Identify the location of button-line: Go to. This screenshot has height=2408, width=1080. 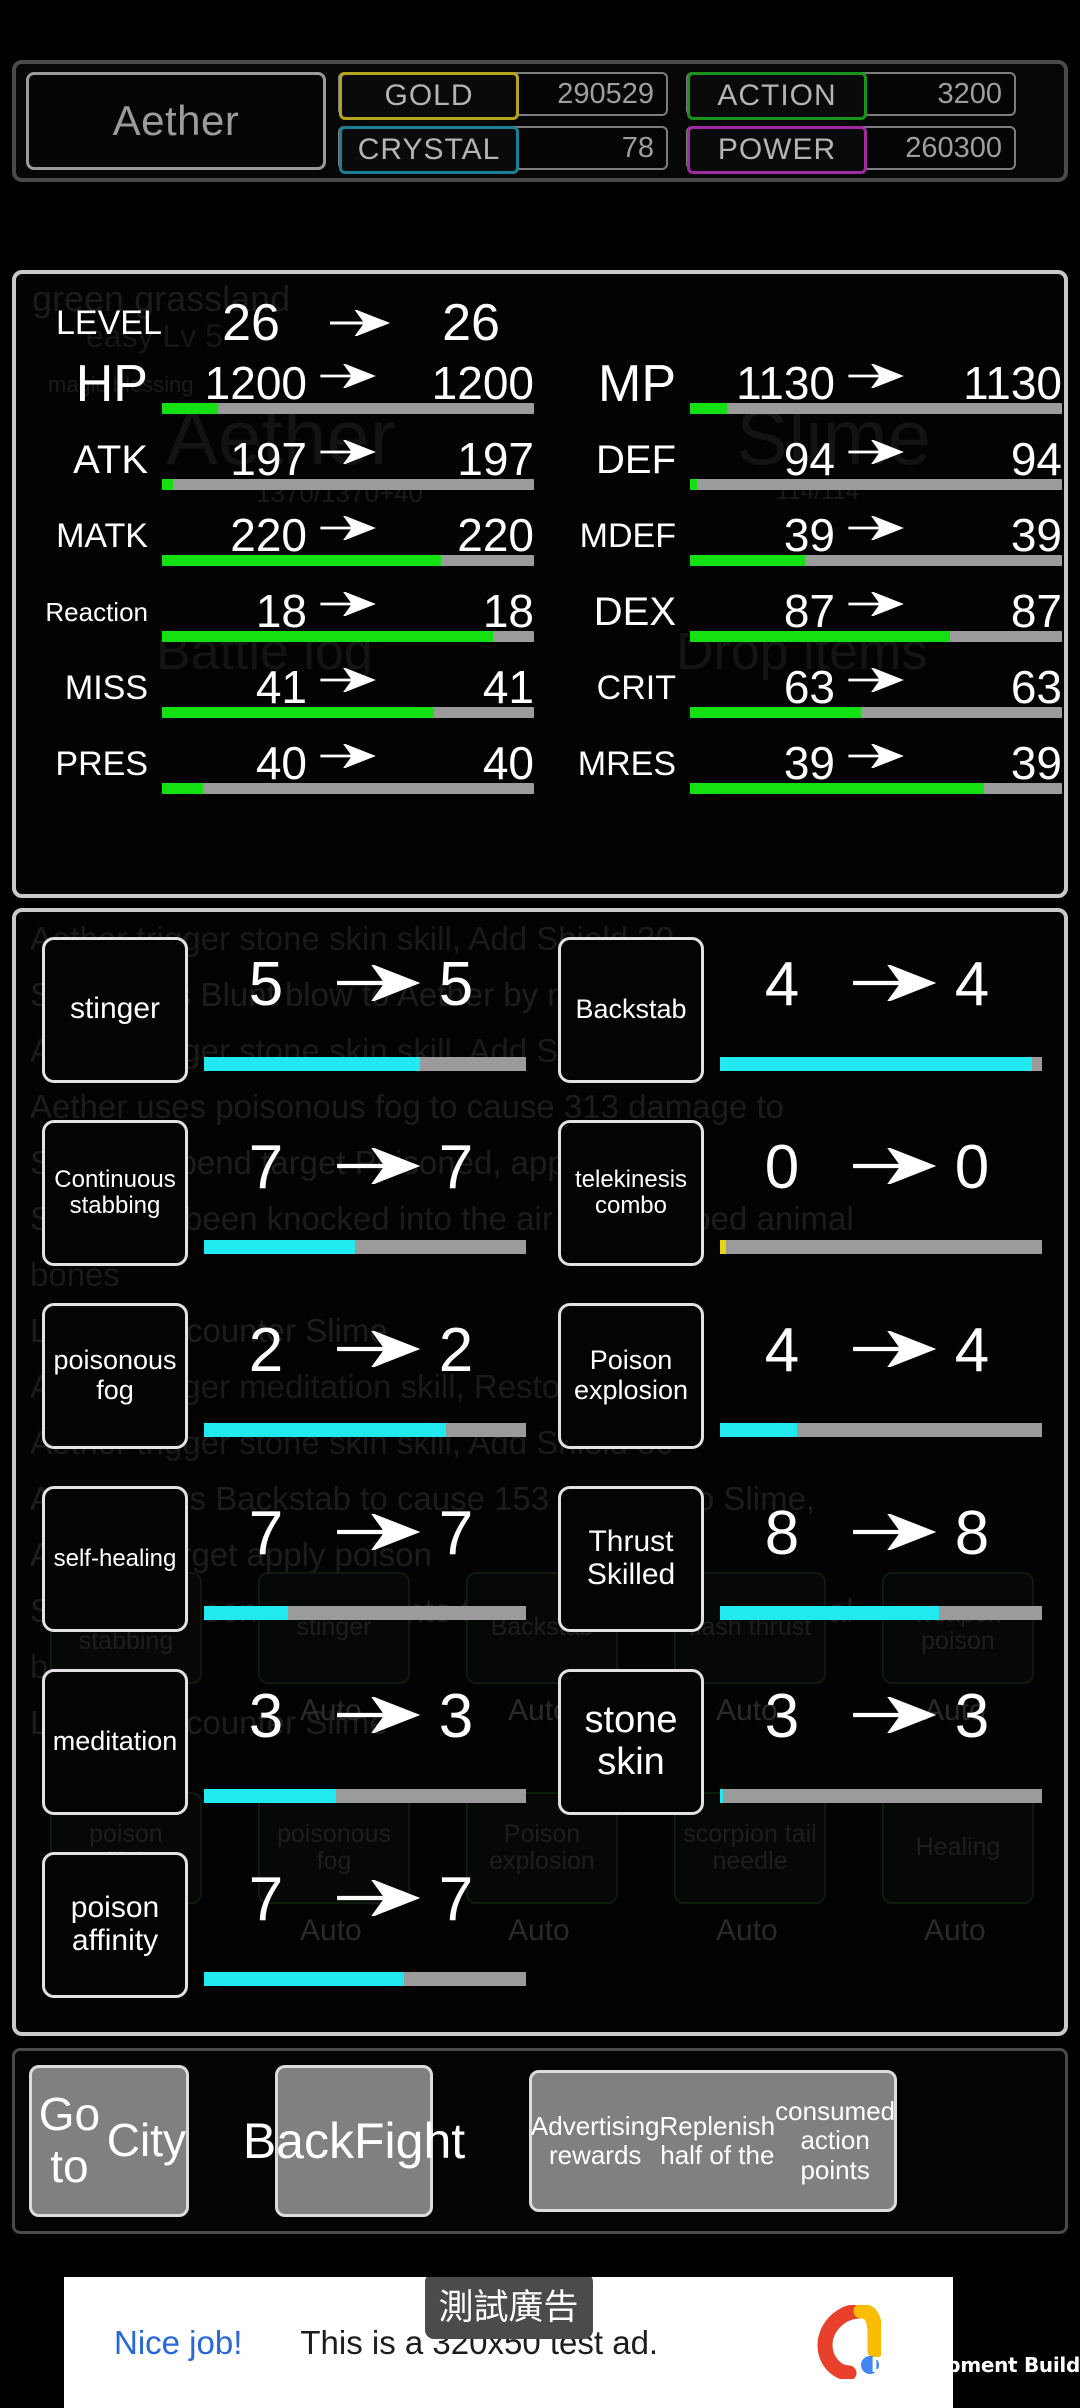
(69, 2140).